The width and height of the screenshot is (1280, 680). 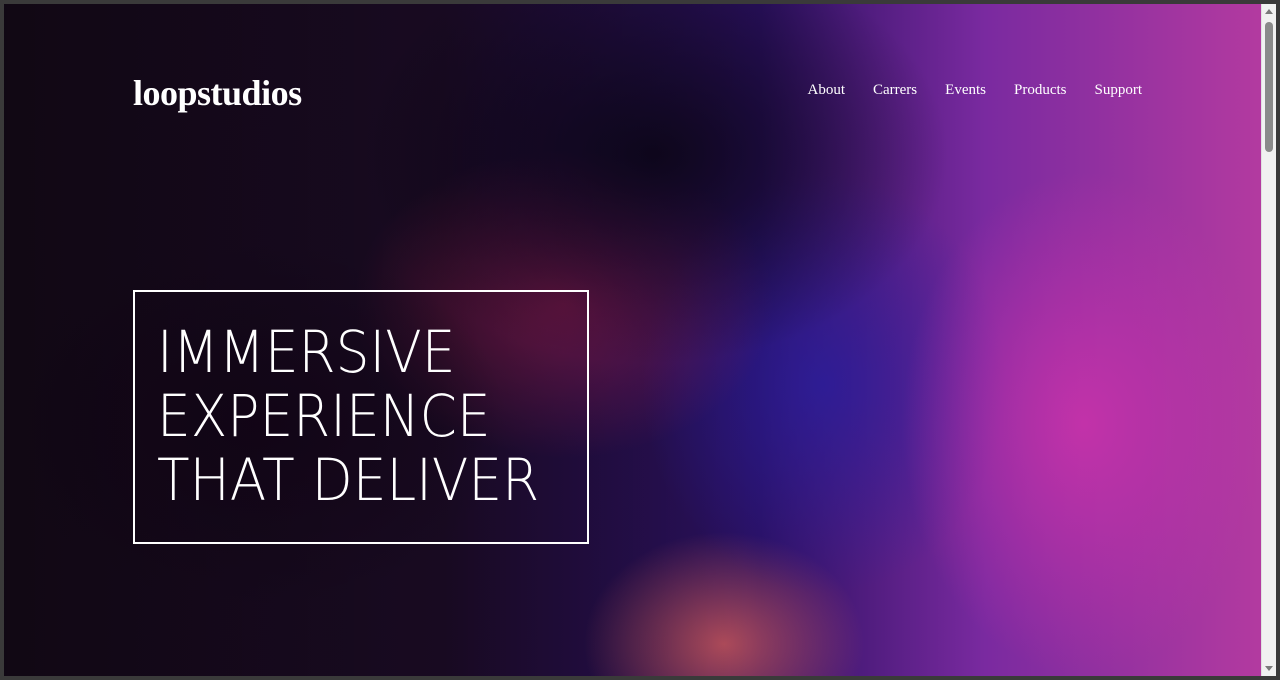 I want to click on hero-headline-line: EXPERIENCE, so click(x=324, y=416).